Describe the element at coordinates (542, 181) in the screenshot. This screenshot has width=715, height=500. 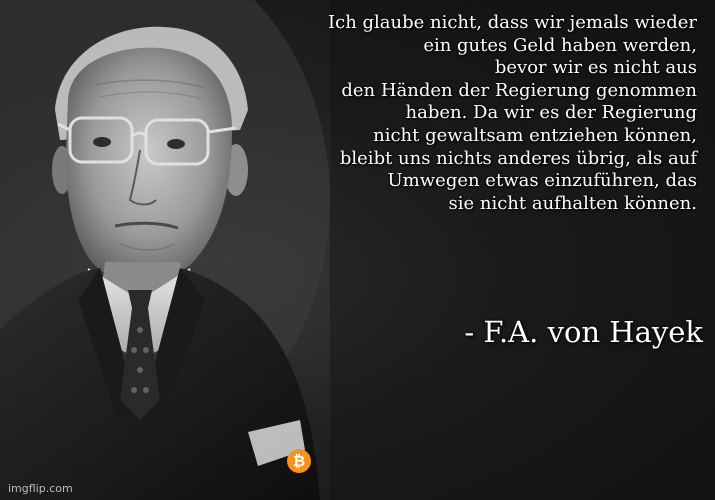
I see `quote-line: Umwegen etwas einzuführen, das` at that location.